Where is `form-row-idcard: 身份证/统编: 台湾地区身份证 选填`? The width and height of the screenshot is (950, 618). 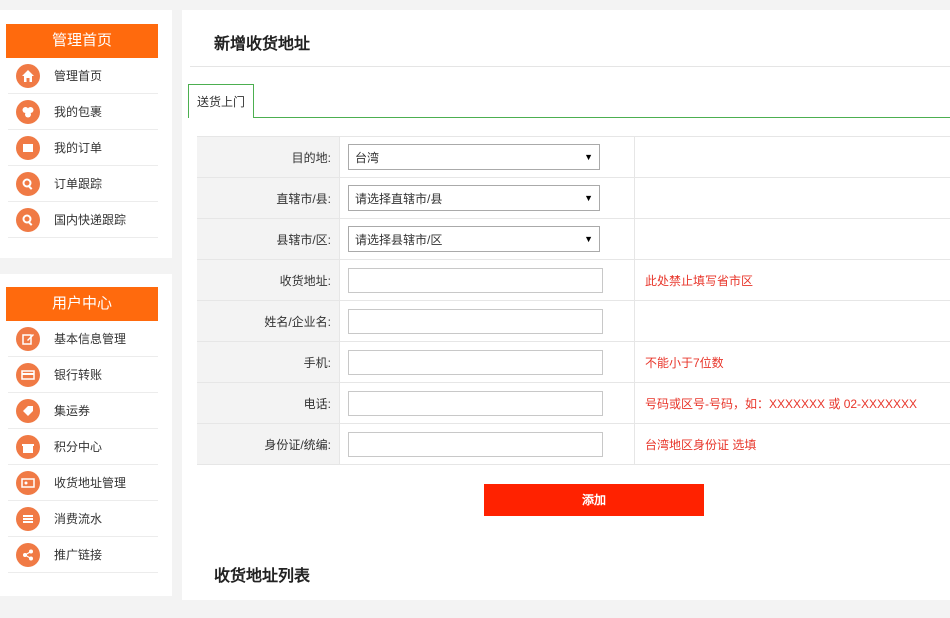 form-row-idcard: 身份证/统编: 台湾地区身份证 选填 is located at coordinates (573, 444).